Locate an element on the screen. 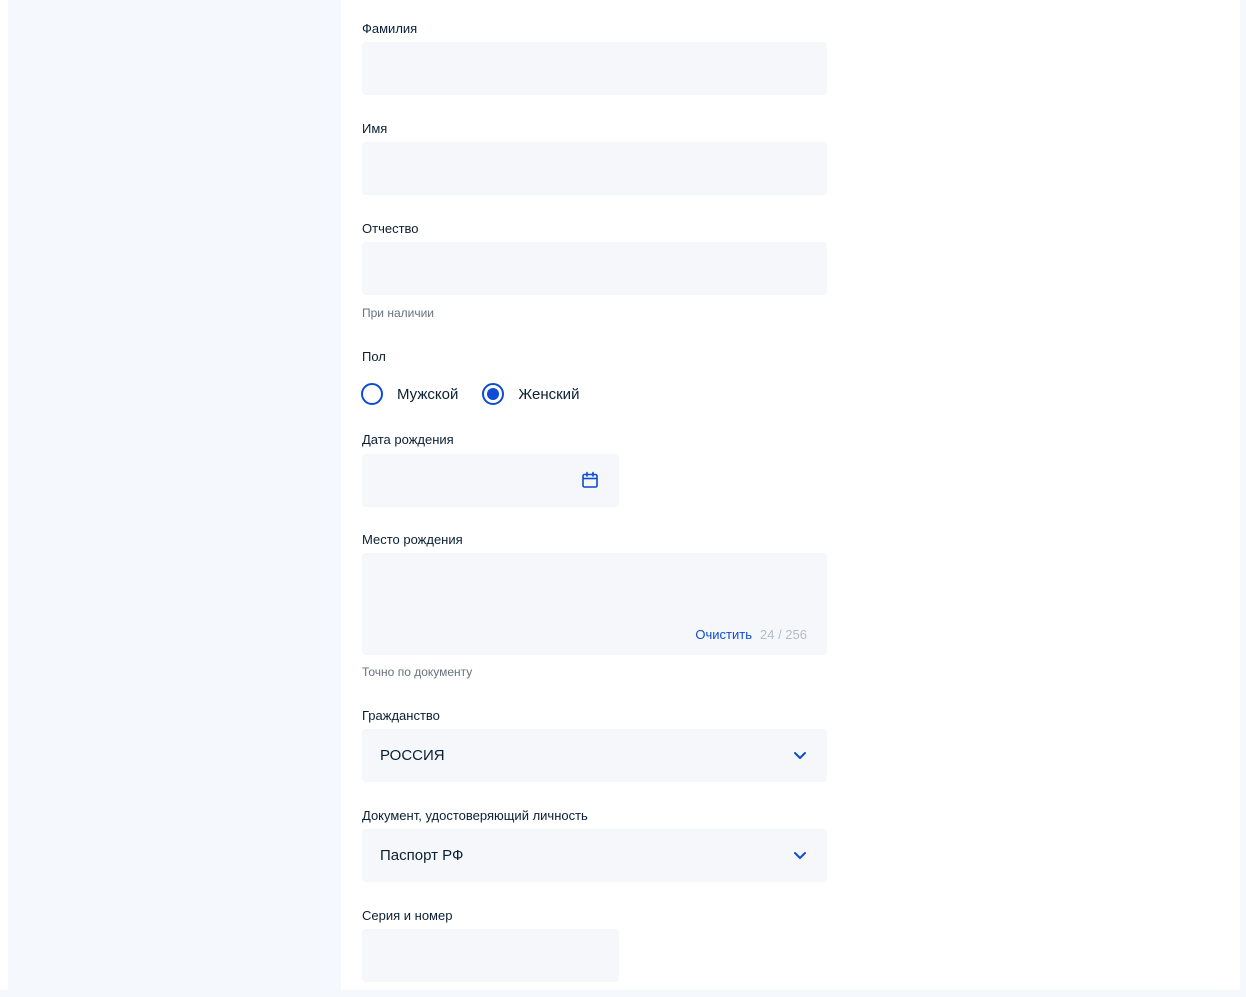 The height and width of the screenshot is (997, 1246). citizenship-value: РОССИЯ is located at coordinates (412, 755).